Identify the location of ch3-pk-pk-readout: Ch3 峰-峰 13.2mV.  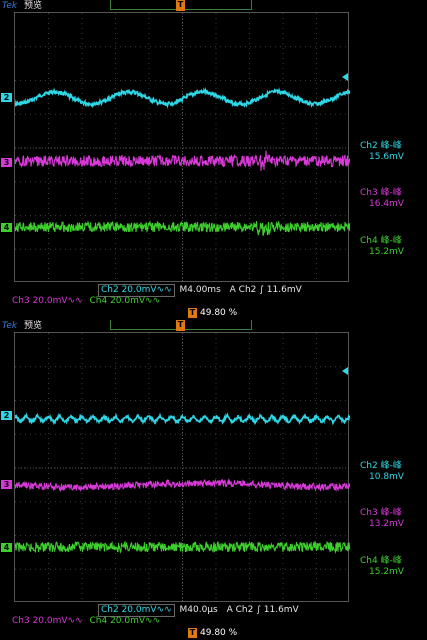
(382, 519).